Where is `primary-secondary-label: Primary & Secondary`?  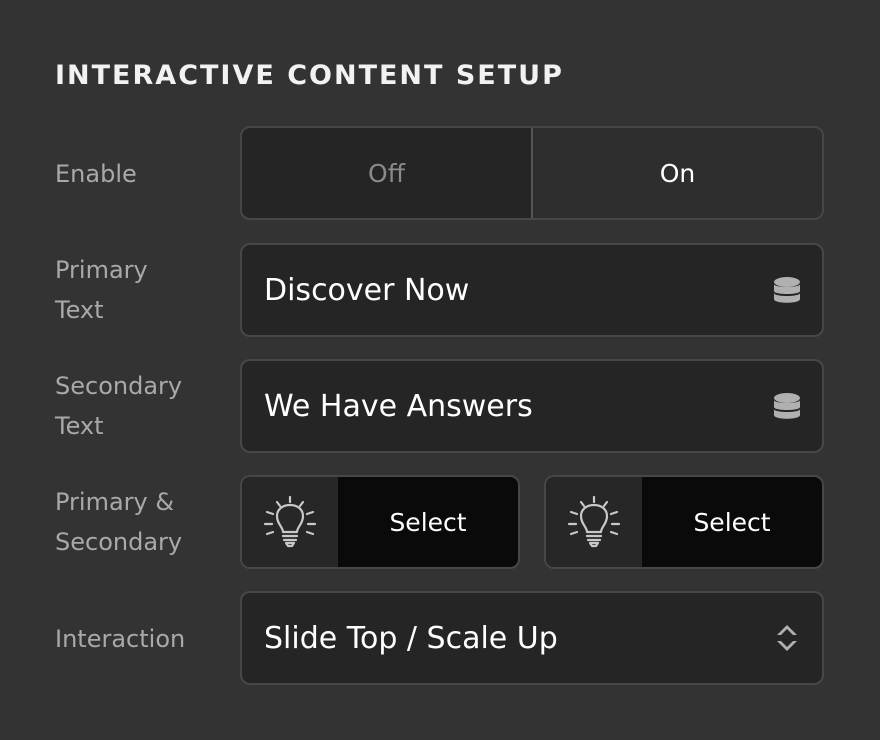 primary-secondary-label: Primary & Secondary is located at coordinates (142, 522).